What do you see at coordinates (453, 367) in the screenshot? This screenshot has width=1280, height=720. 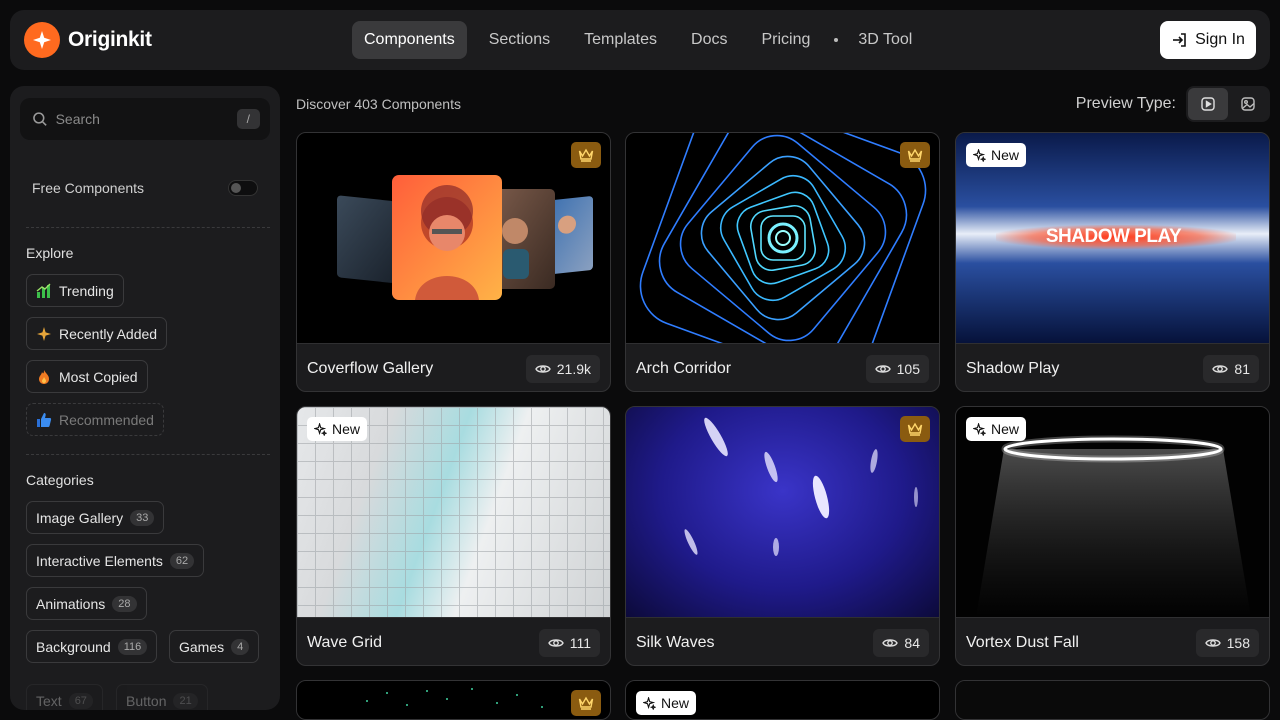 I see `card-footer: Coverflow Gallery 21.9k` at bounding box center [453, 367].